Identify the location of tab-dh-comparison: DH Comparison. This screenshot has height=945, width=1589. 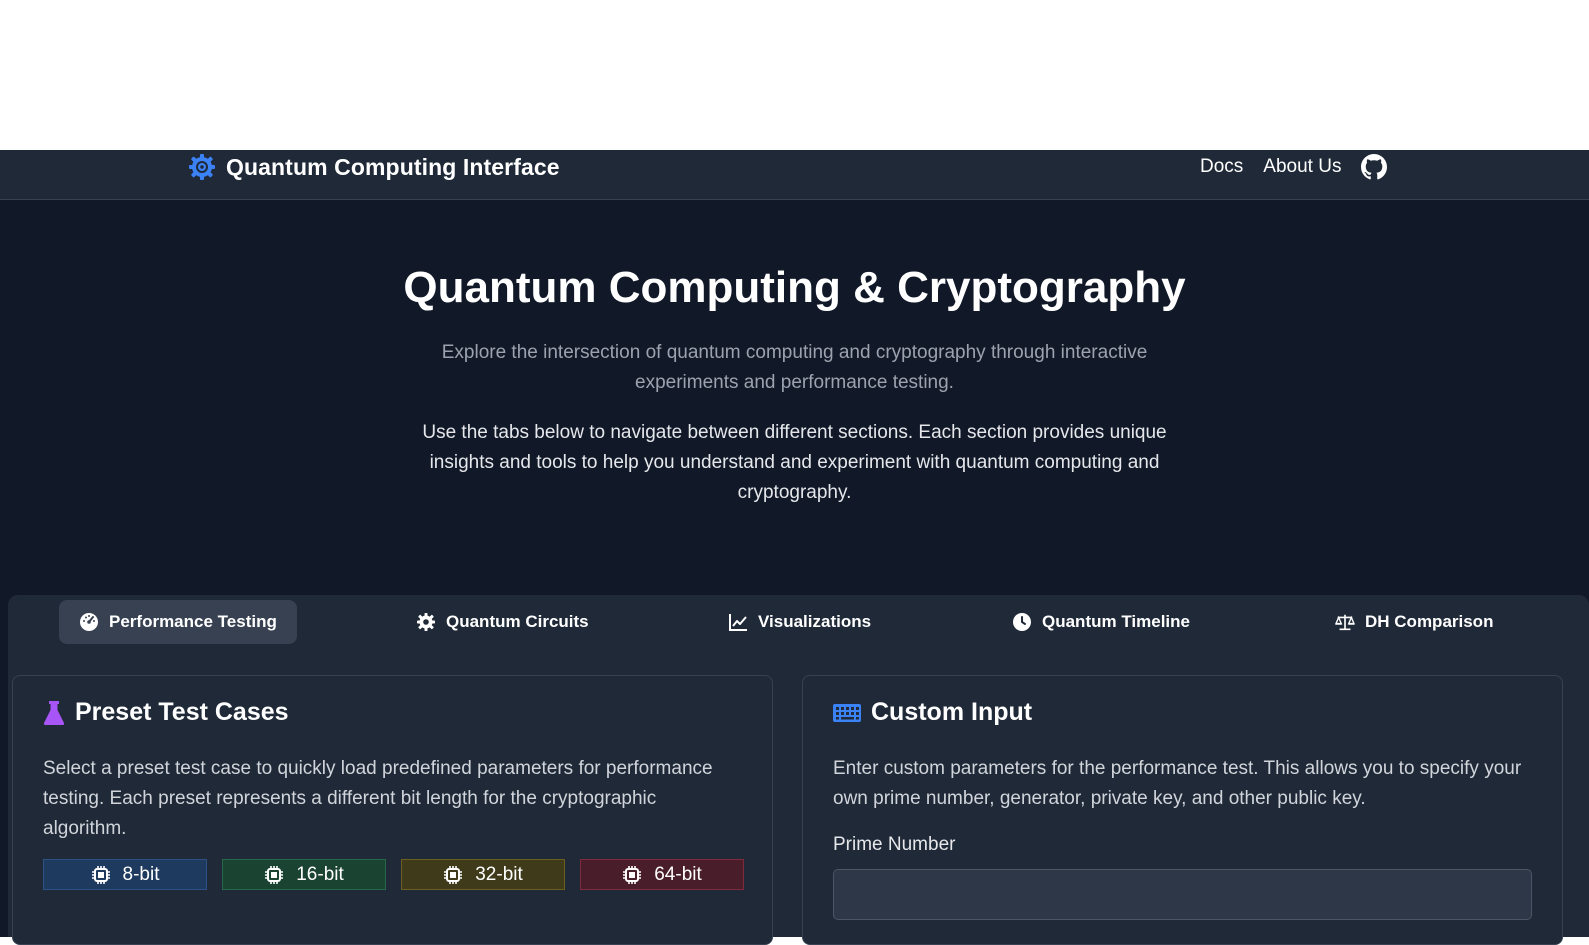
(1414, 622).